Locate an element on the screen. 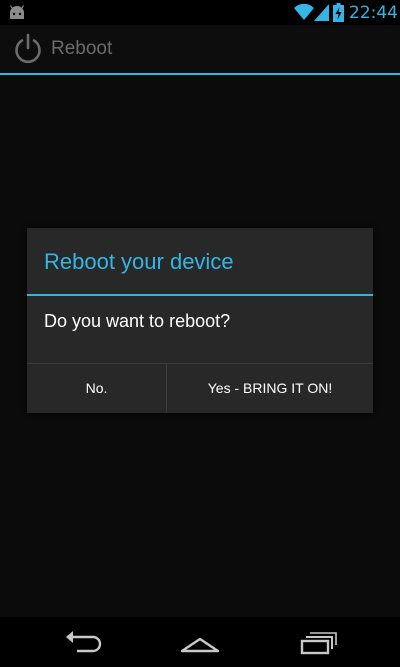  android-icon is located at coordinates (17, 12).